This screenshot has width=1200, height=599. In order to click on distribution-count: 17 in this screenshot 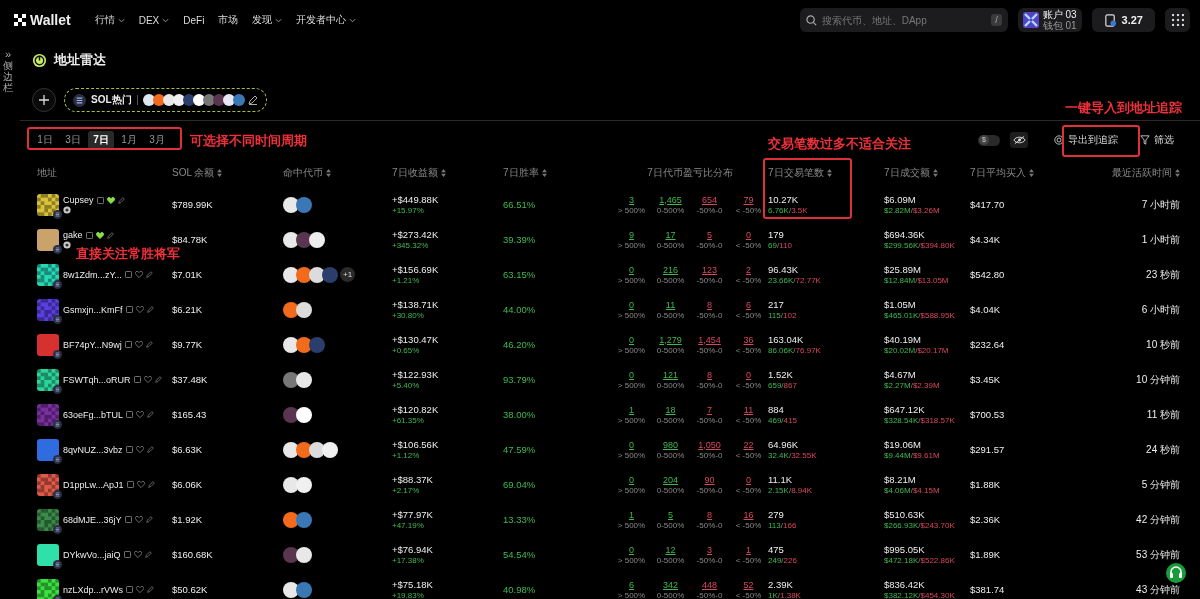, I will do `click(670, 234)`.